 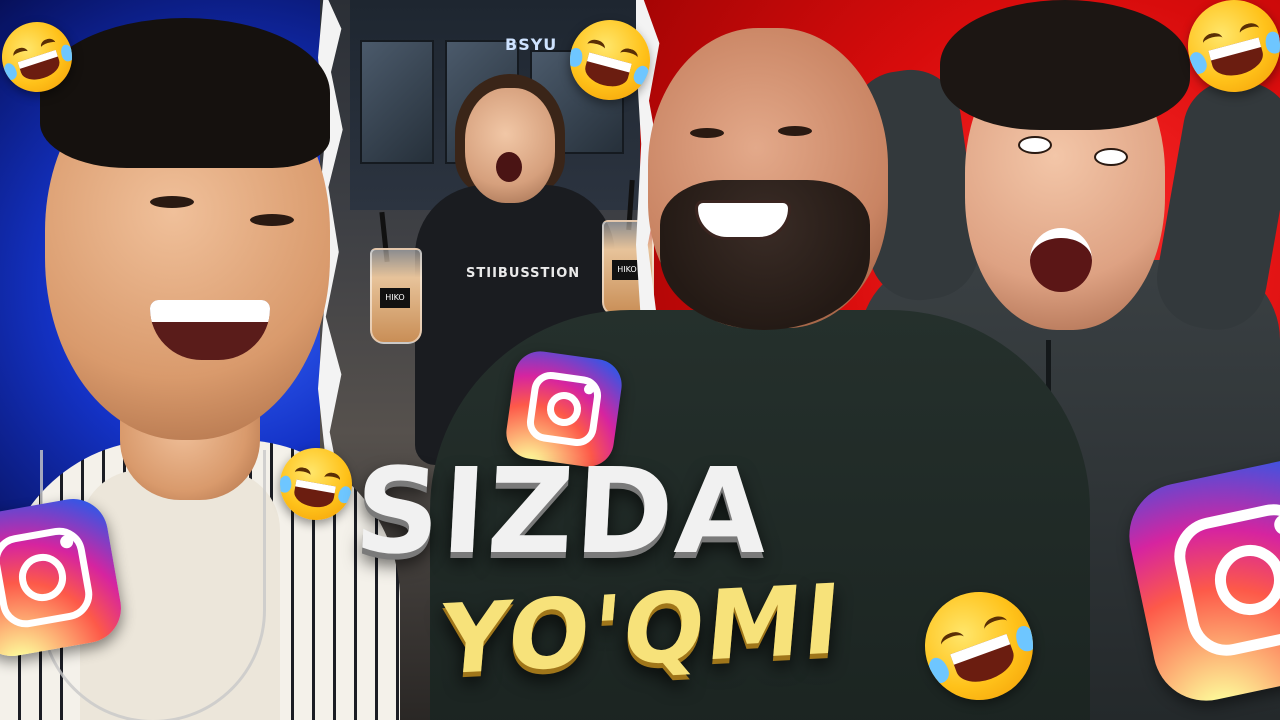 What do you see at coordinates (523, 273) in the screenshot?
I see `shirt-print: STIIBUSSTION` at bounding box center [523, 273].